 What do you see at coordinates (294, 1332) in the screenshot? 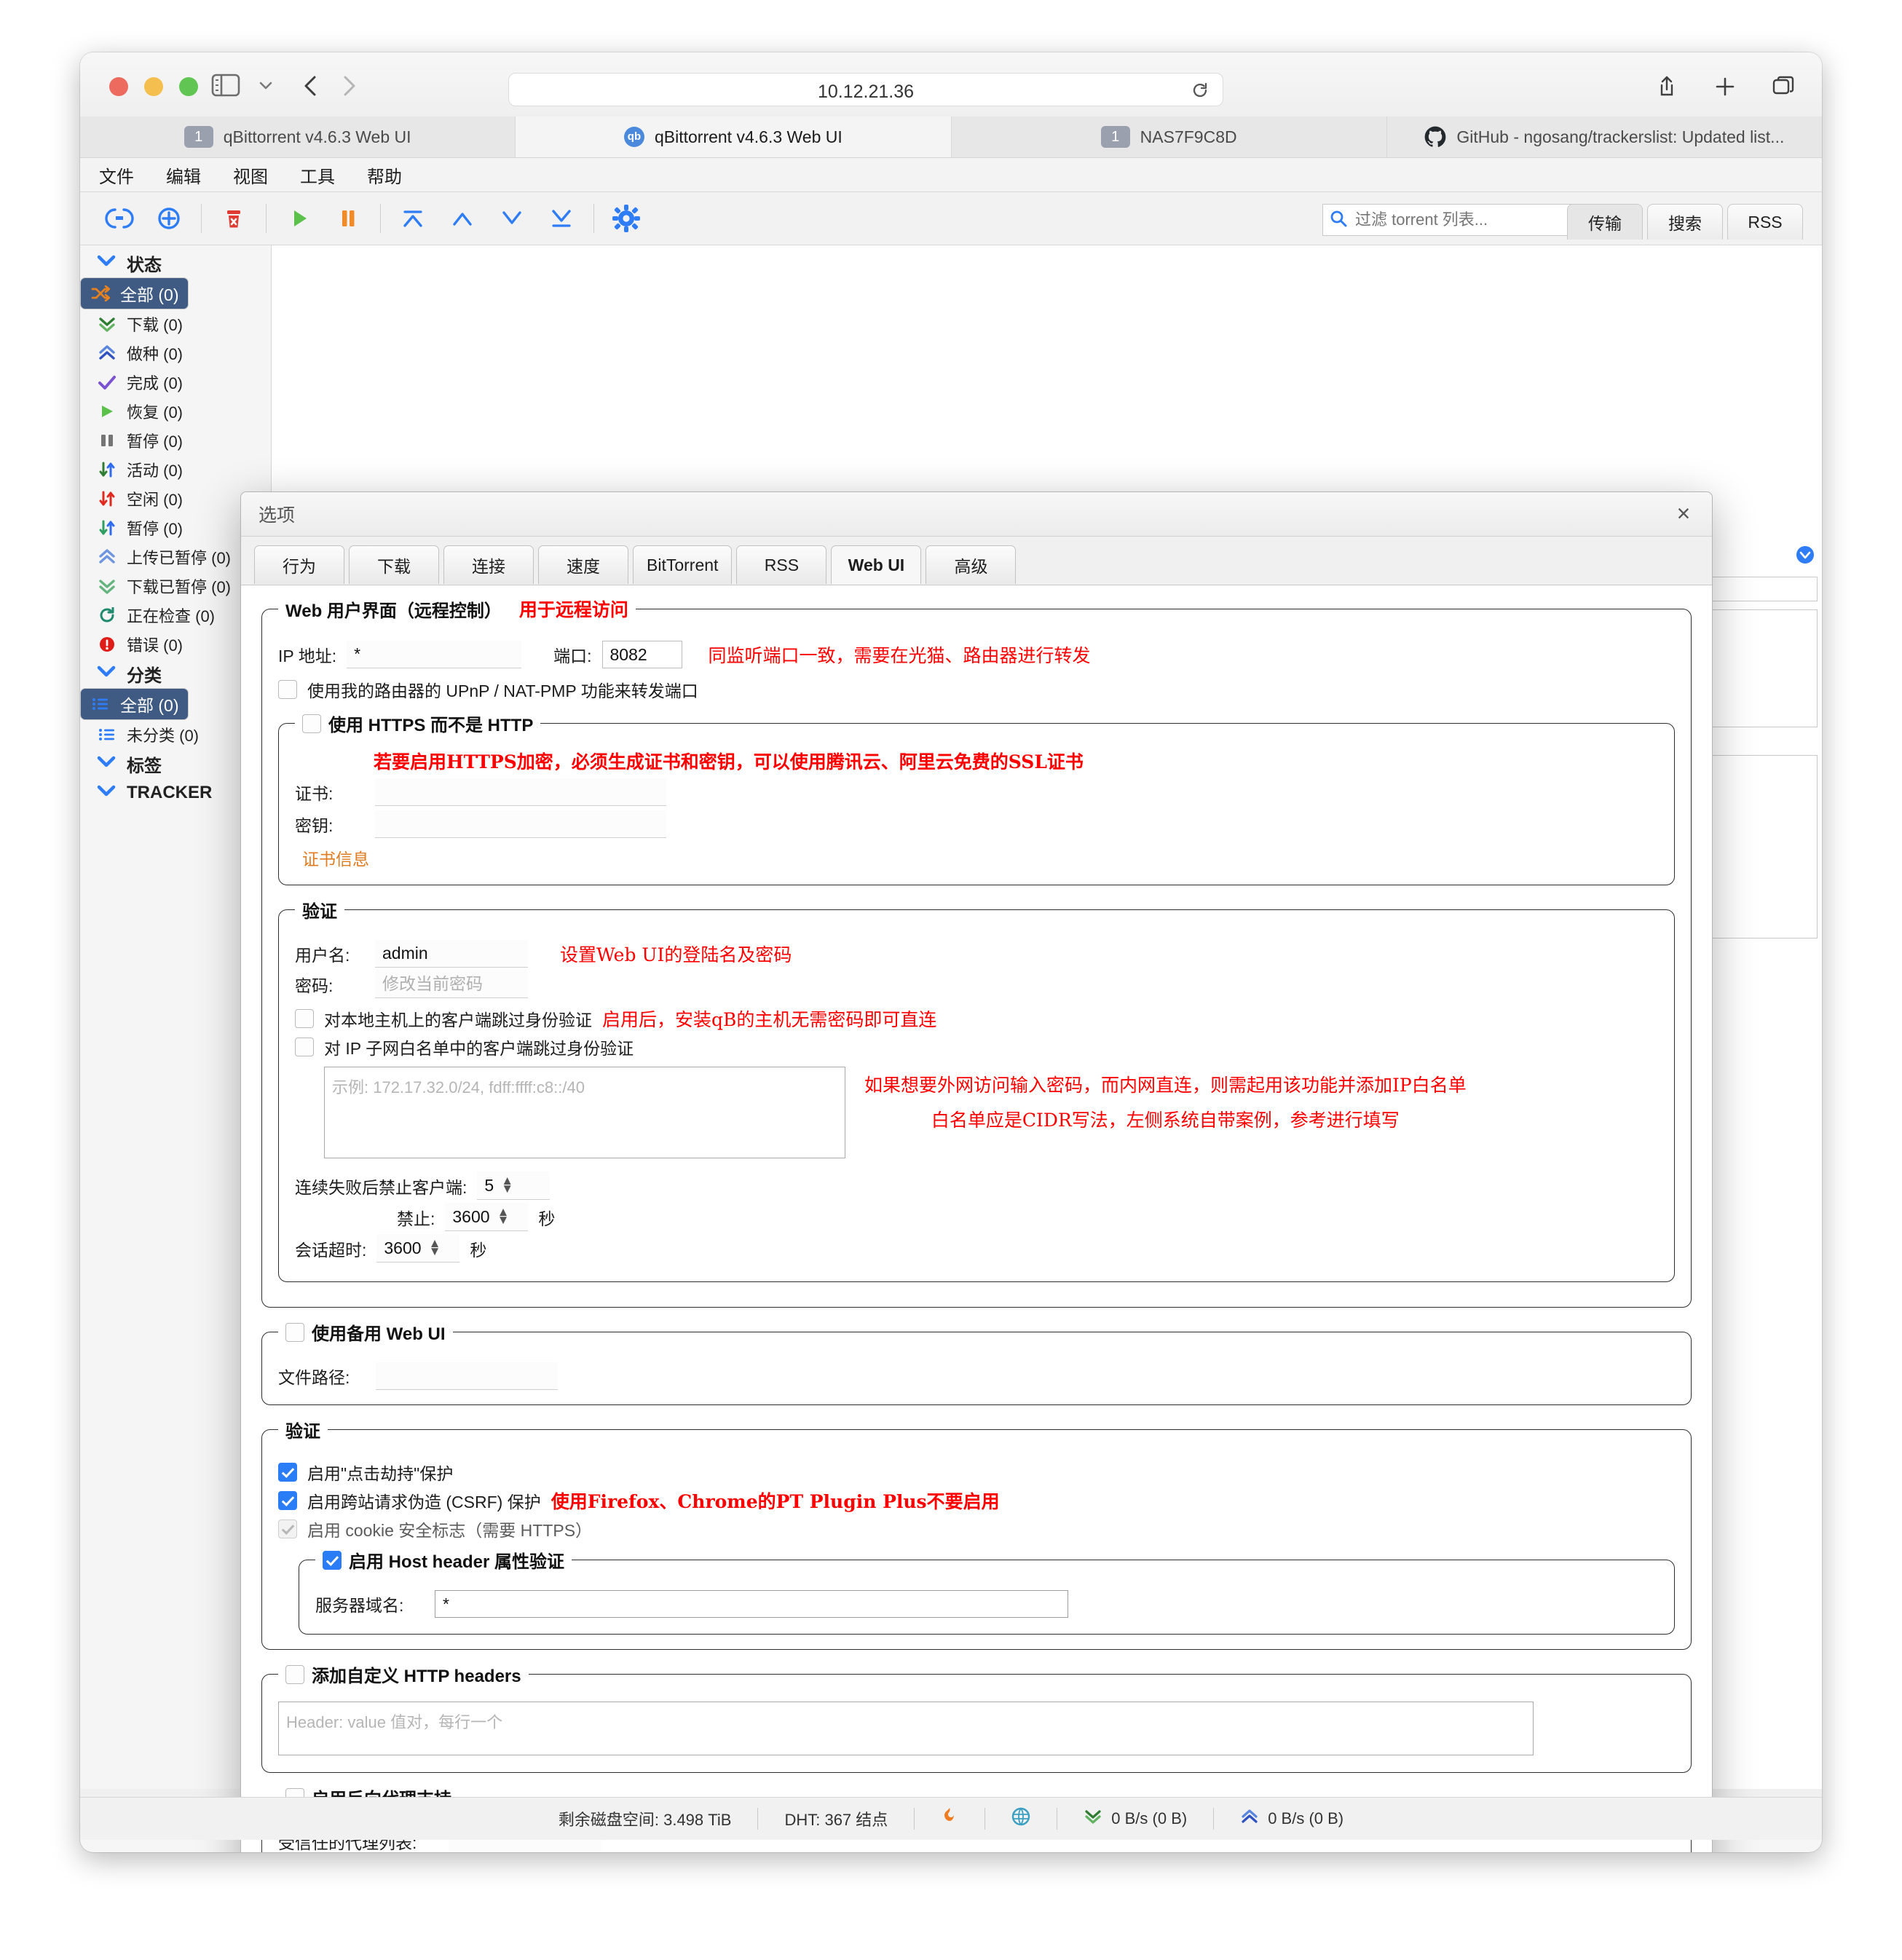
I see `alternative-webui-checkbox` at bounding box center [294, 1332].